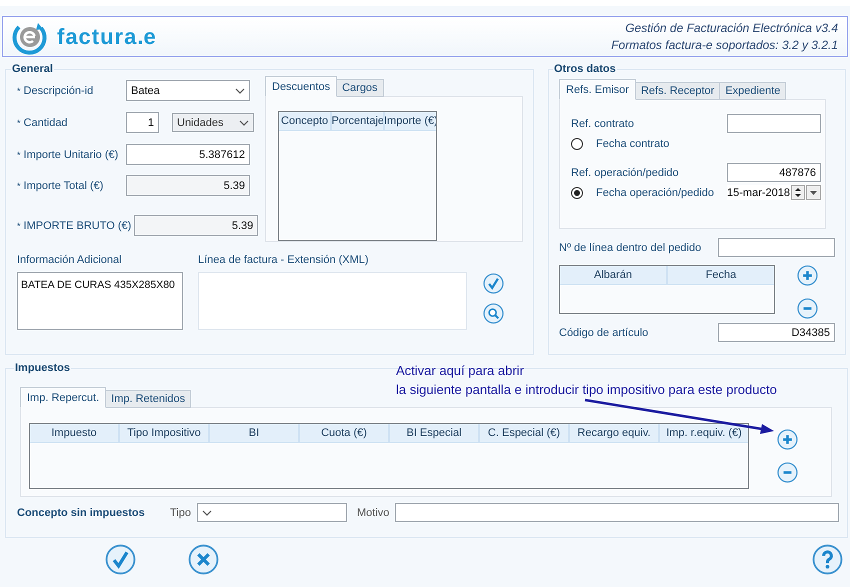 The image size is (850, 587). I want to click on section-title: Otros datos, so click(585, 69).